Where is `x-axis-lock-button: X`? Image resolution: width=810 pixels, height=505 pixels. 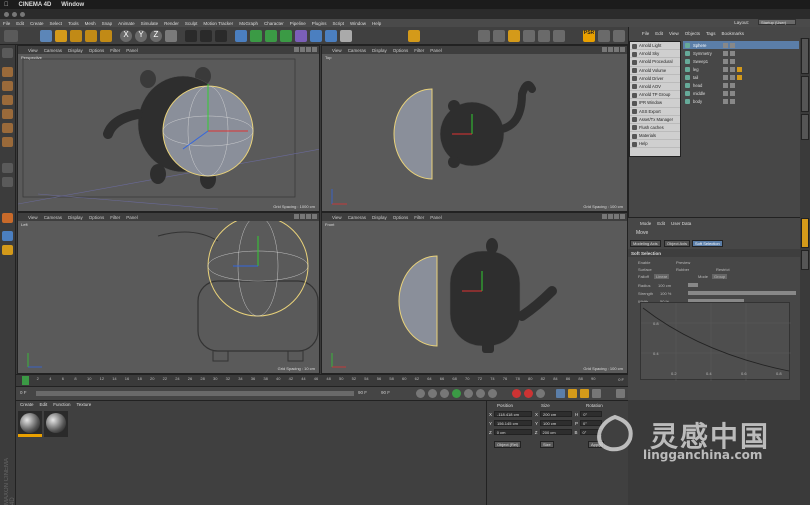
x-axis-lock-button: X is located at coordinates (126, 36).